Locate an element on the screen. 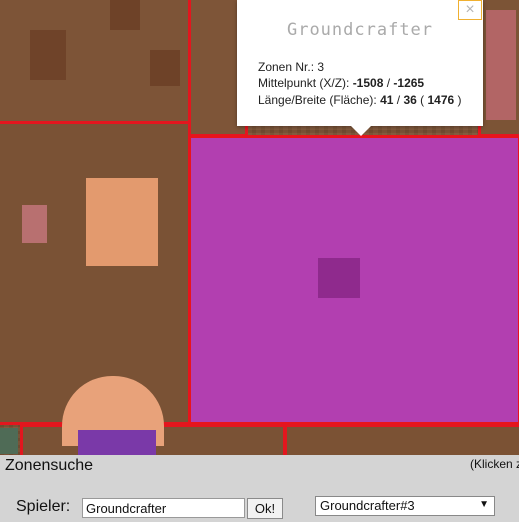 The width and height of the screenshot is (519, 522). center-line: Mittelpunkt (X/Z): -1508 / -1265 is located at coordinates (341, 83).